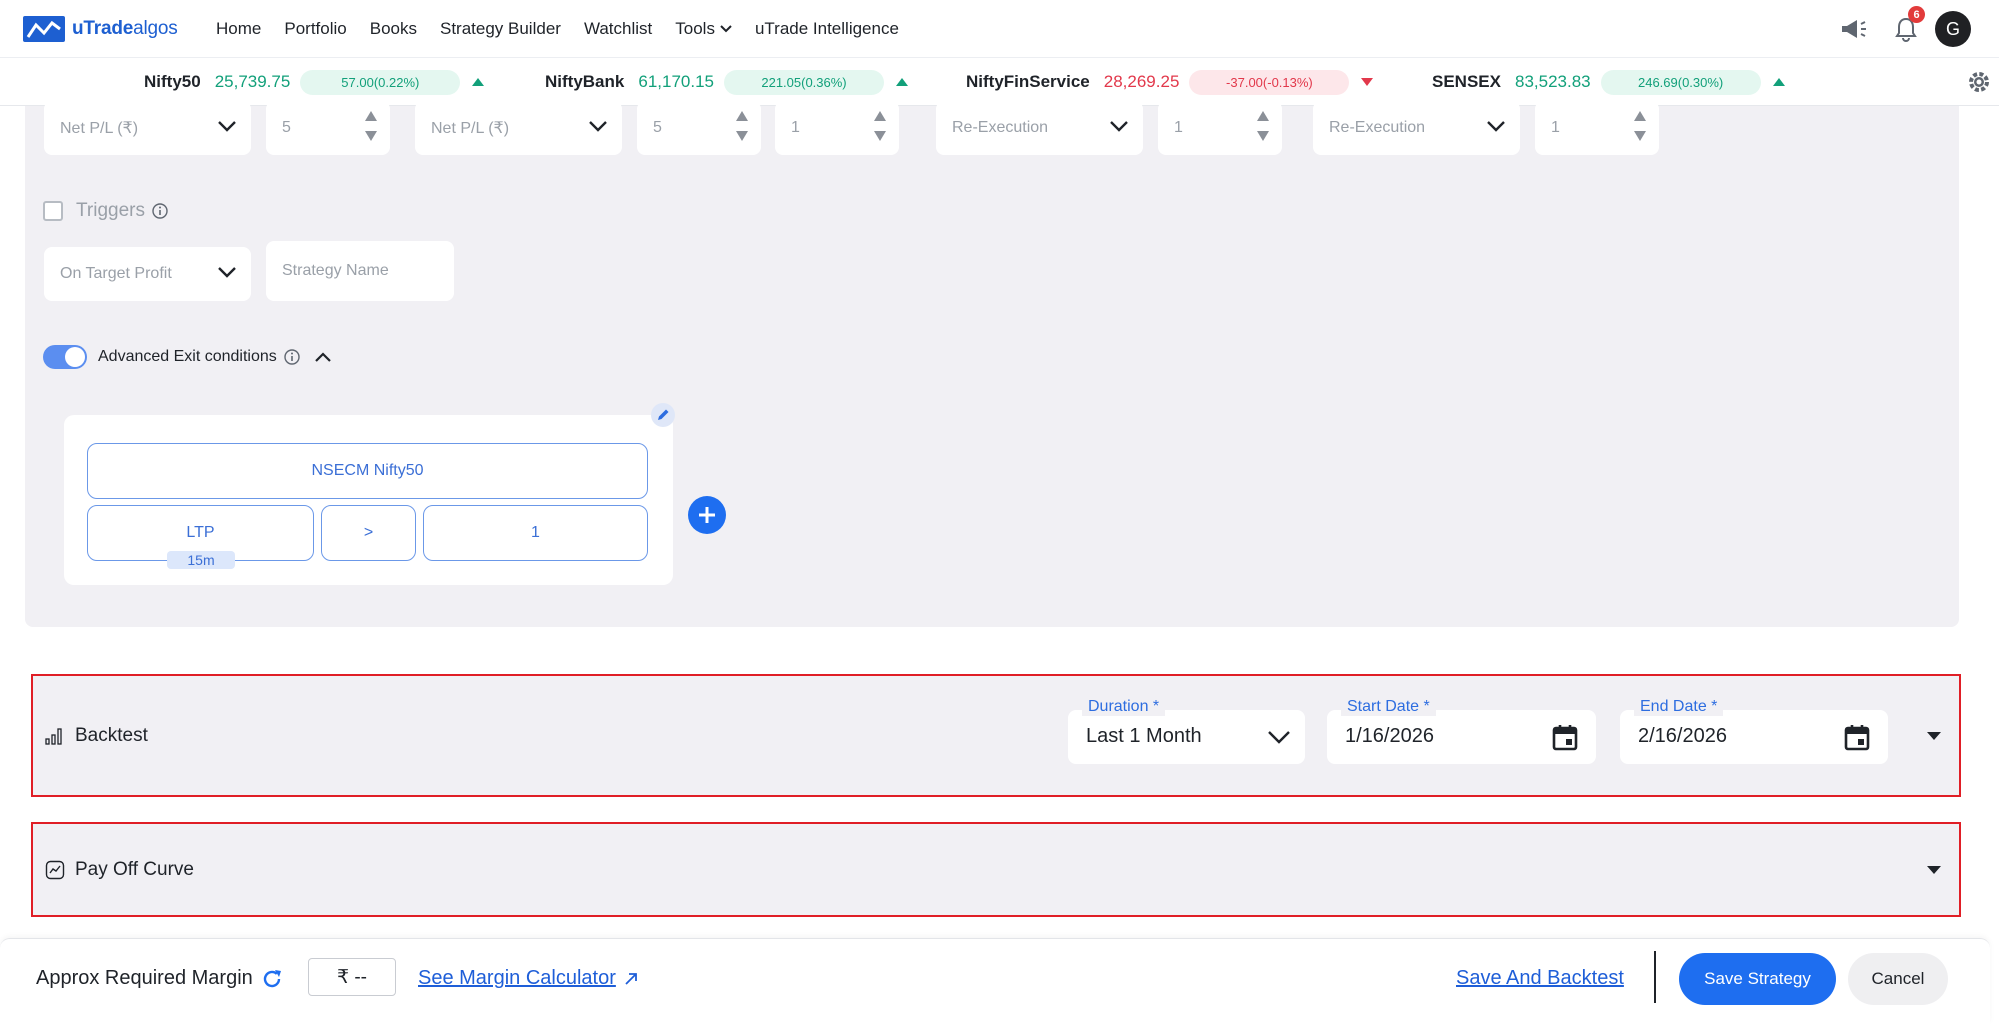  I want to click on triggers-label: Triggers, so click(110, 210).